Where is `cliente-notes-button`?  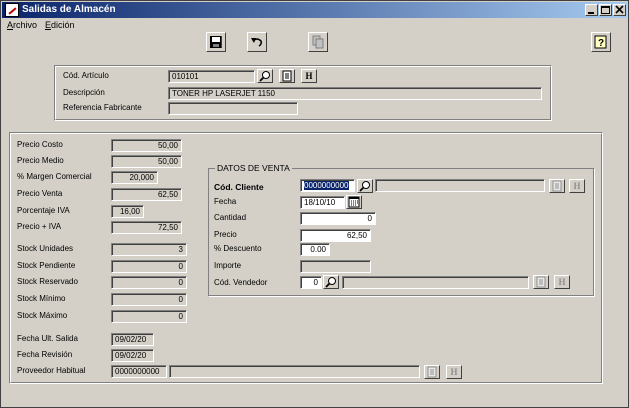
cliente-notes-button is located at coordinates (557, 186).